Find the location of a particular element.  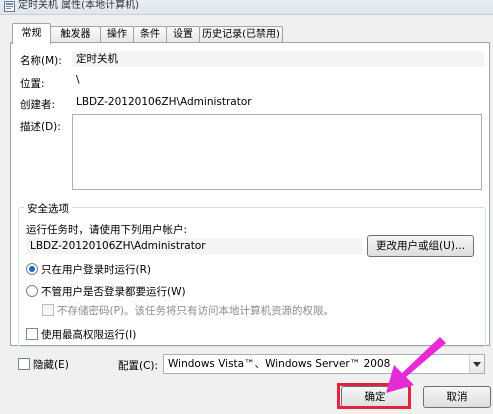

hidden-checkbox is located at coordinates (24, 364).